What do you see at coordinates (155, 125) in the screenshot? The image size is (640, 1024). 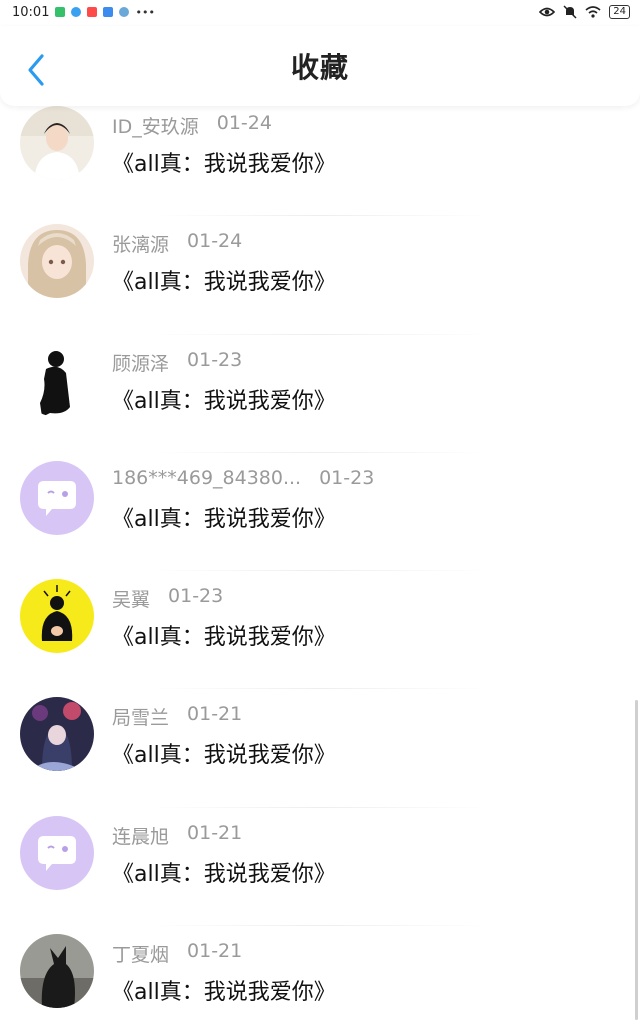 I see `user-name: ID_安玖源` at bounding box center [155, 125].